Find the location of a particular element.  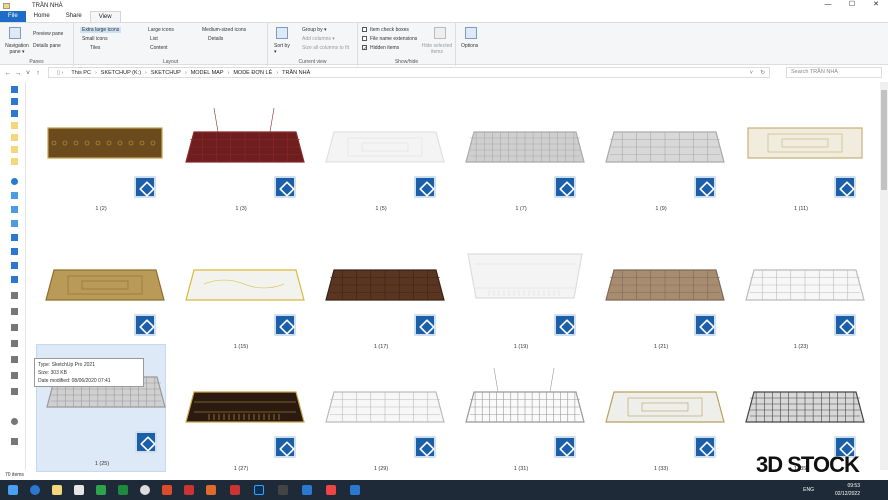

vertical-scrollbar is located at coordinates (884, 276).